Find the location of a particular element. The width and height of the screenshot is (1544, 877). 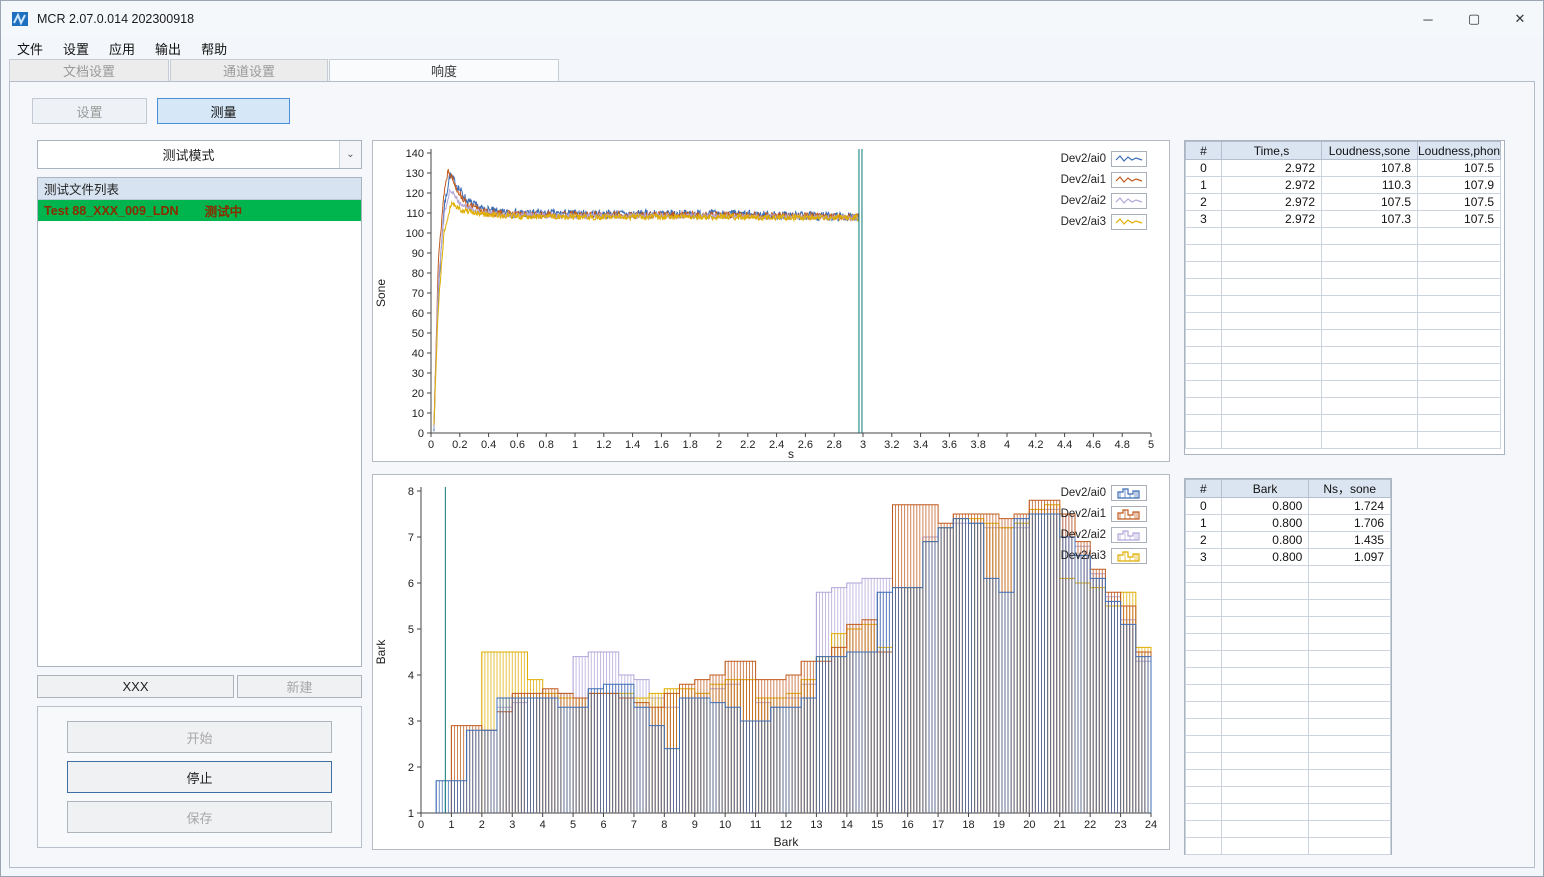

test-mode-dropdown: 测试模式 ⌄ is located at coordinates (199, 154).